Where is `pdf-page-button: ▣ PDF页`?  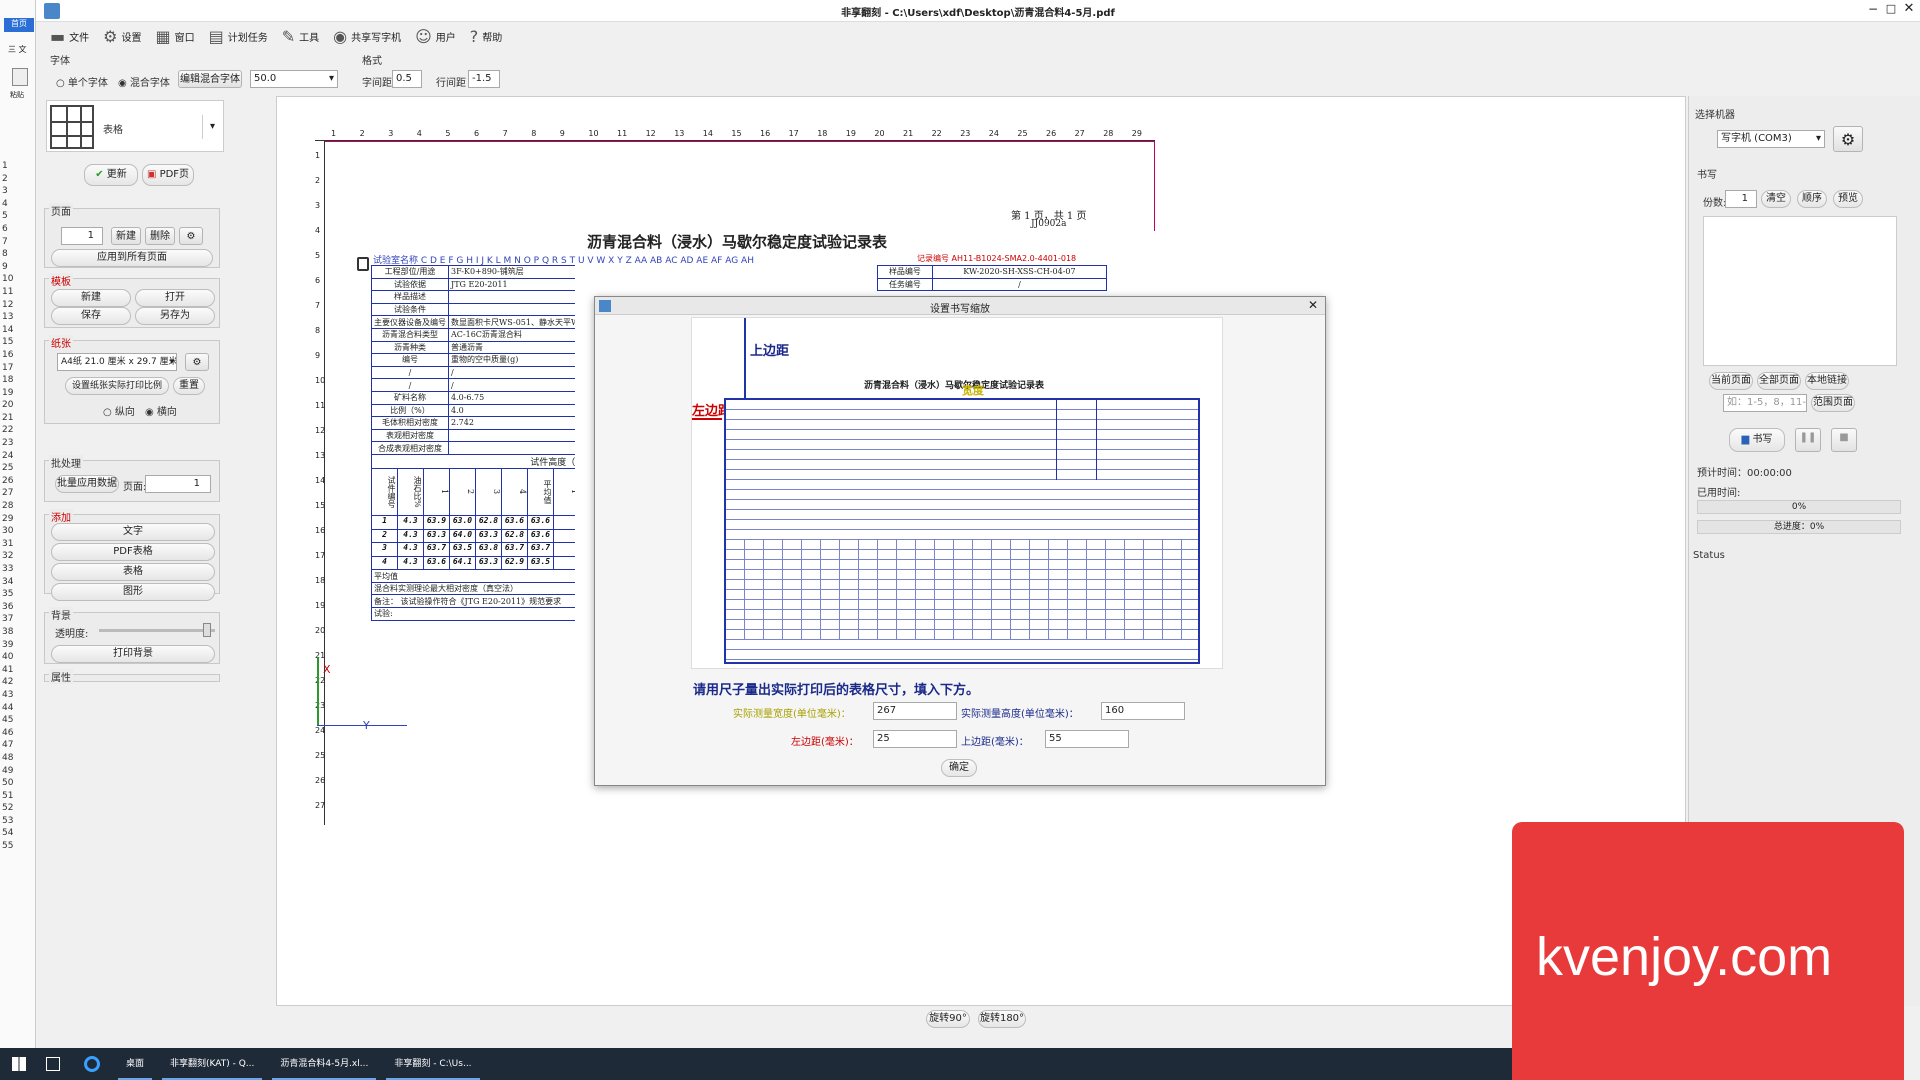 pdf-page-button: ▣ PDF页 is located at coordinates (168, 175).